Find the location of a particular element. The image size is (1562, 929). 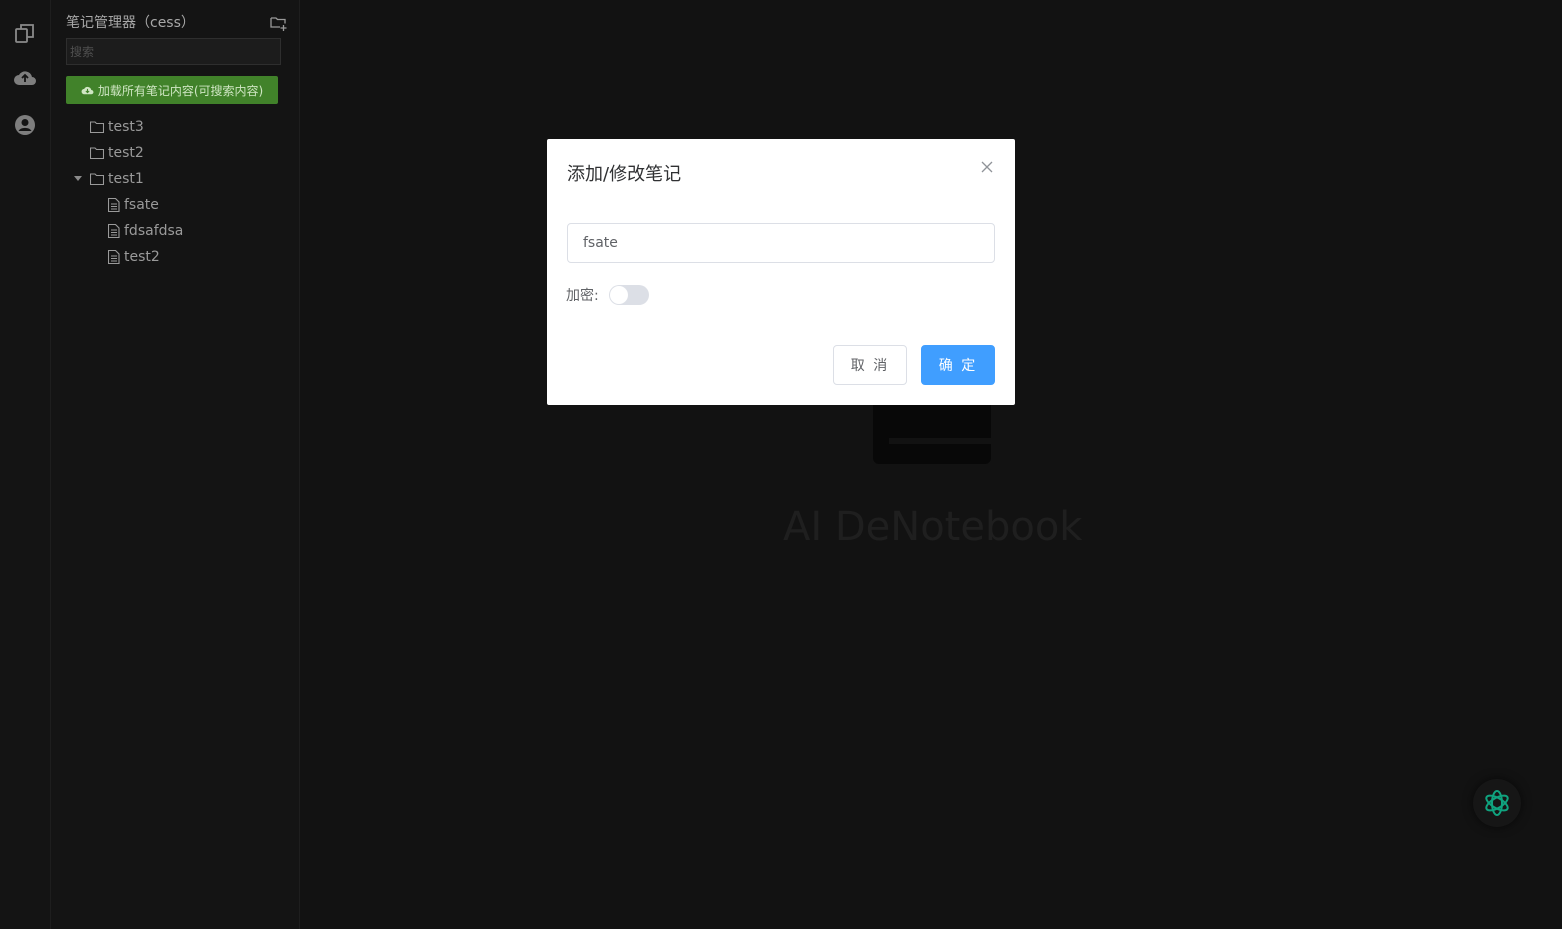

openai-logo-icon is located at coordinates (1497, 803).